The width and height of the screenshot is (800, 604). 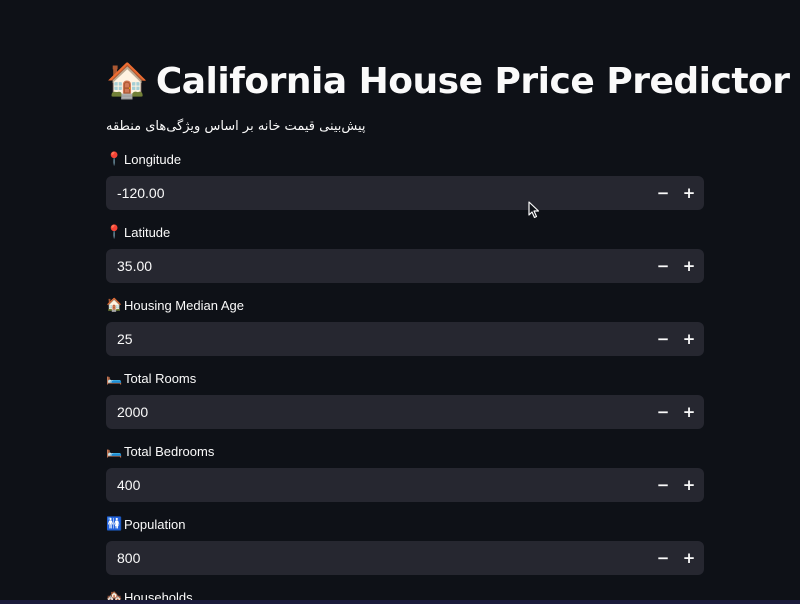 What do you see at coordinates (472, 81) in the screenshot?
I see `page-title-text: California House Price Predictor` at bounding box center [472, 81].